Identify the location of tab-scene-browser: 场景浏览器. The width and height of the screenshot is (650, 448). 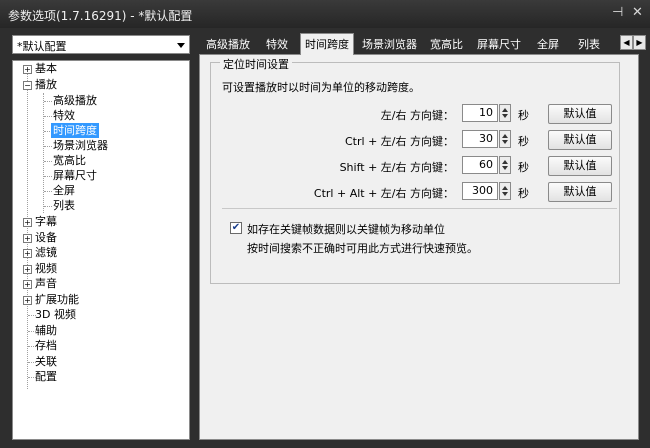
(389, 45).